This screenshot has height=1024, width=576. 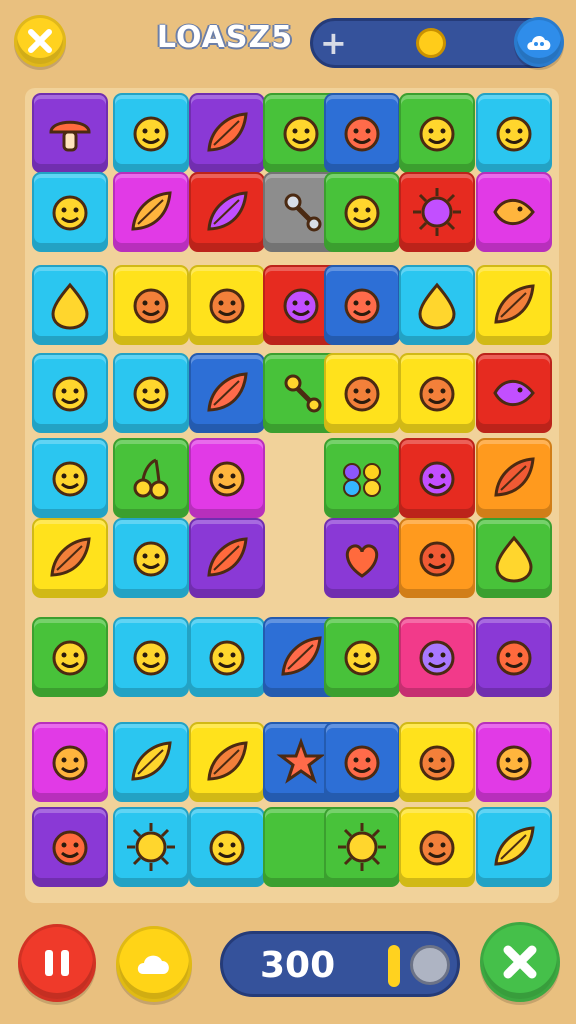 What do you see at coordinates (303, 393) in the screenshot?
I see `gear-icon` at bounding box center [303, 393].